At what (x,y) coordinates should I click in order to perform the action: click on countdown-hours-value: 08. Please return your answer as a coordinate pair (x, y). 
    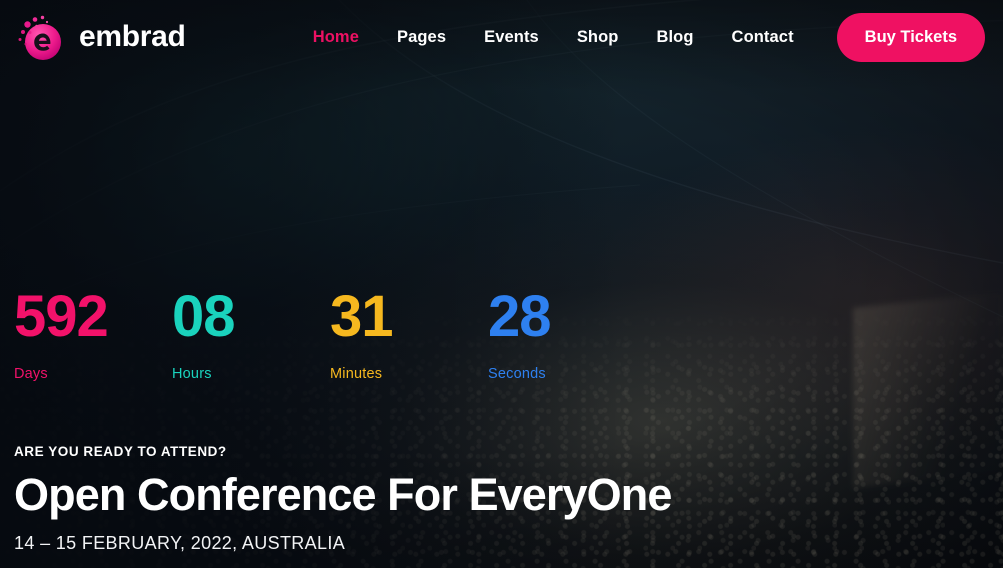
    Looking at the image, I should click on (204, 316).